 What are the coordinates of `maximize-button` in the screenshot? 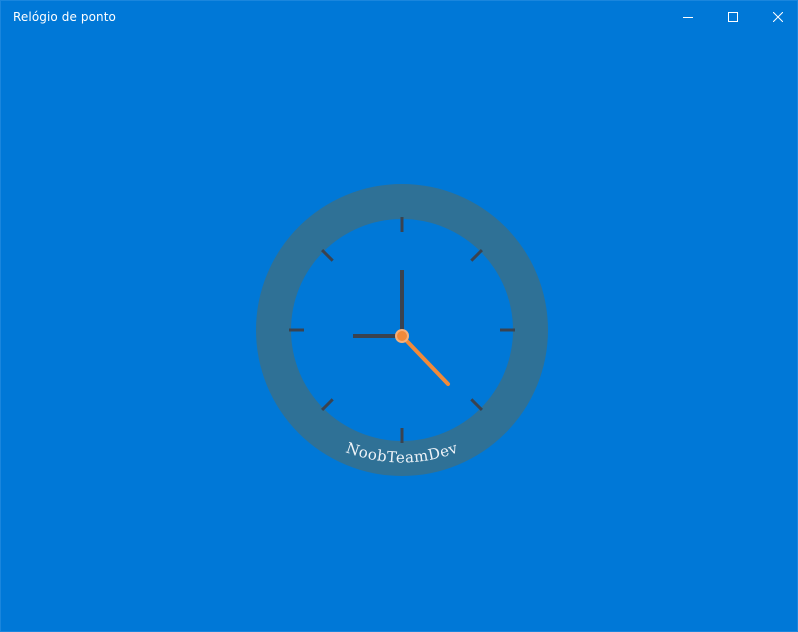 It's located at (733, 17).